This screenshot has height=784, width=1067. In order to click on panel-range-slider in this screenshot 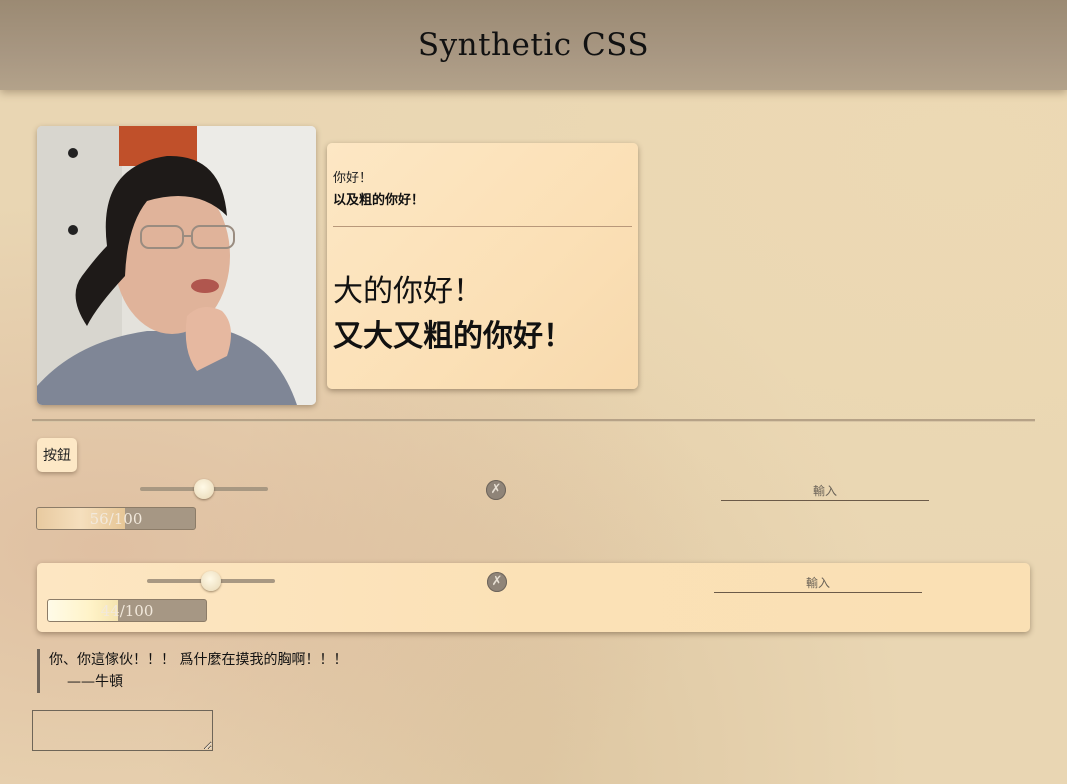, I will do `click(211, 581)`.